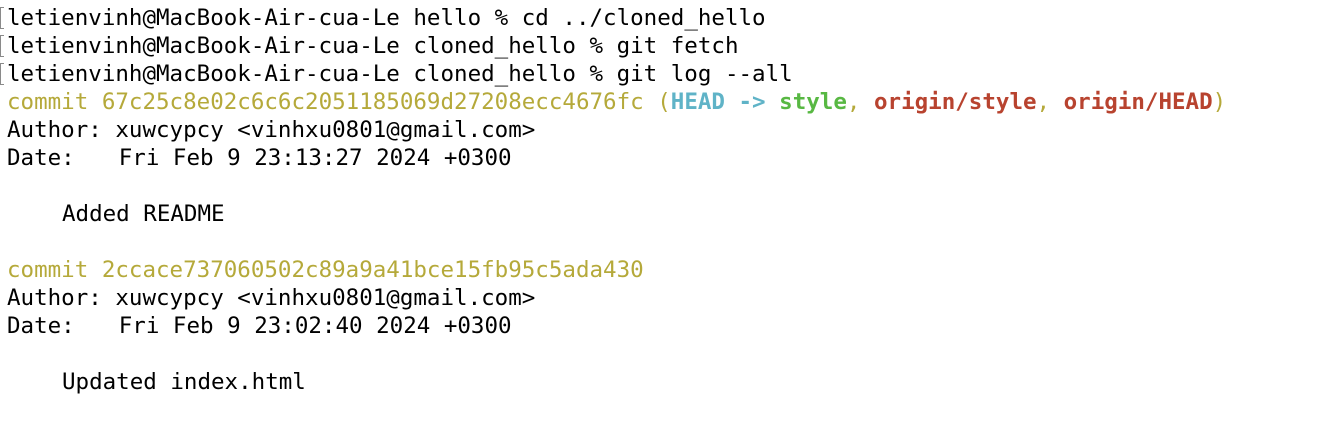 The height and width of the screenshot is (430, 1338). Describe the element at coordinates (1138, 102) in the screenshot. I see `remote-ref: origin/HEAD` at that location.